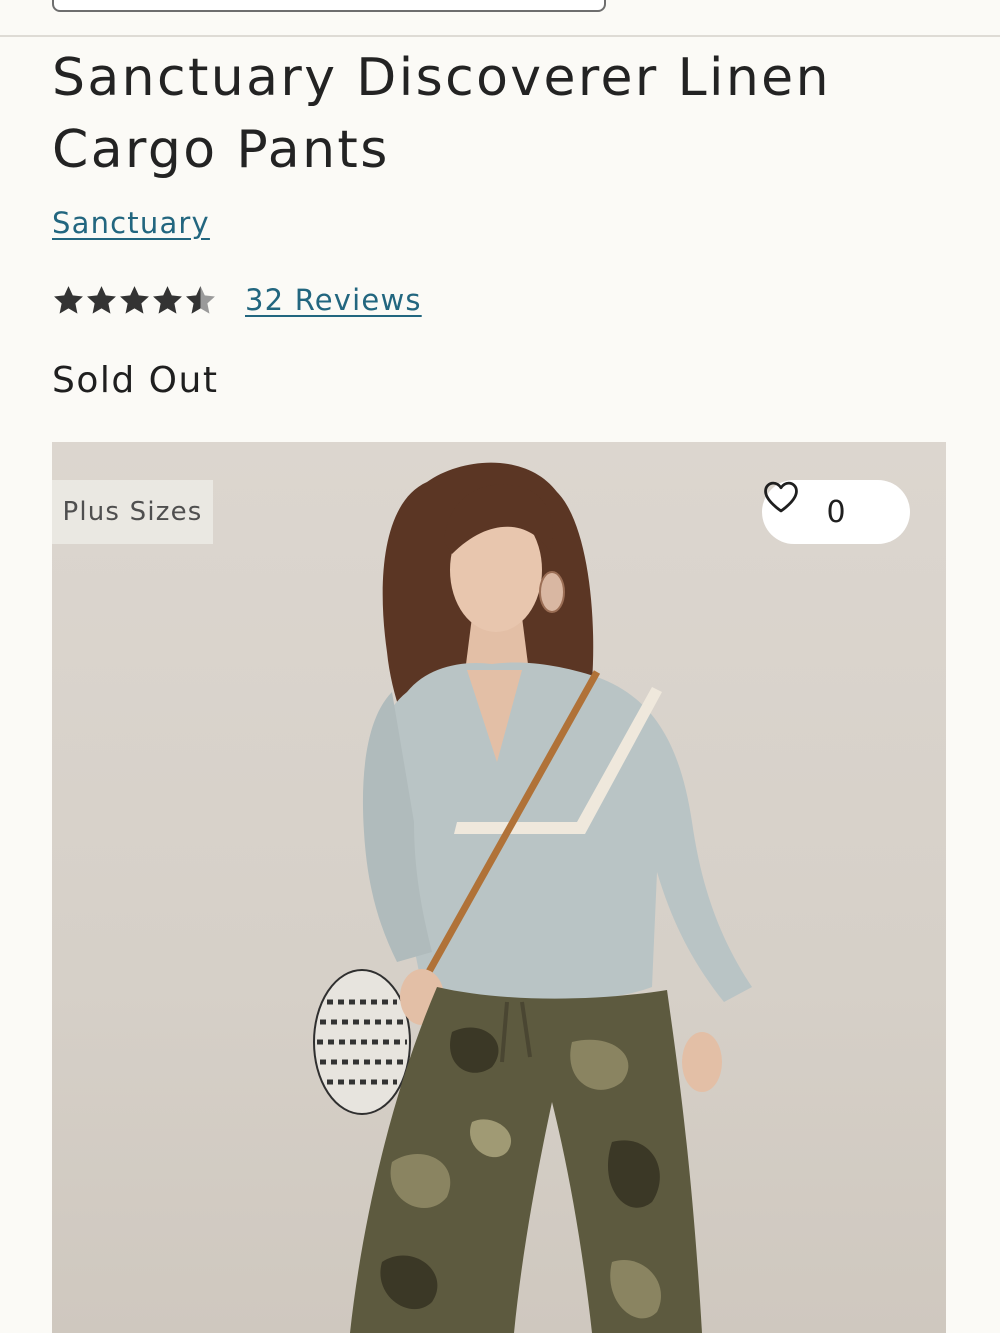 The image size is (1000, 1333). What do you see at coordinates (135, 380) in the screenshot?
I see `stock-status: Sold Out` at bounding box center [135, 380].